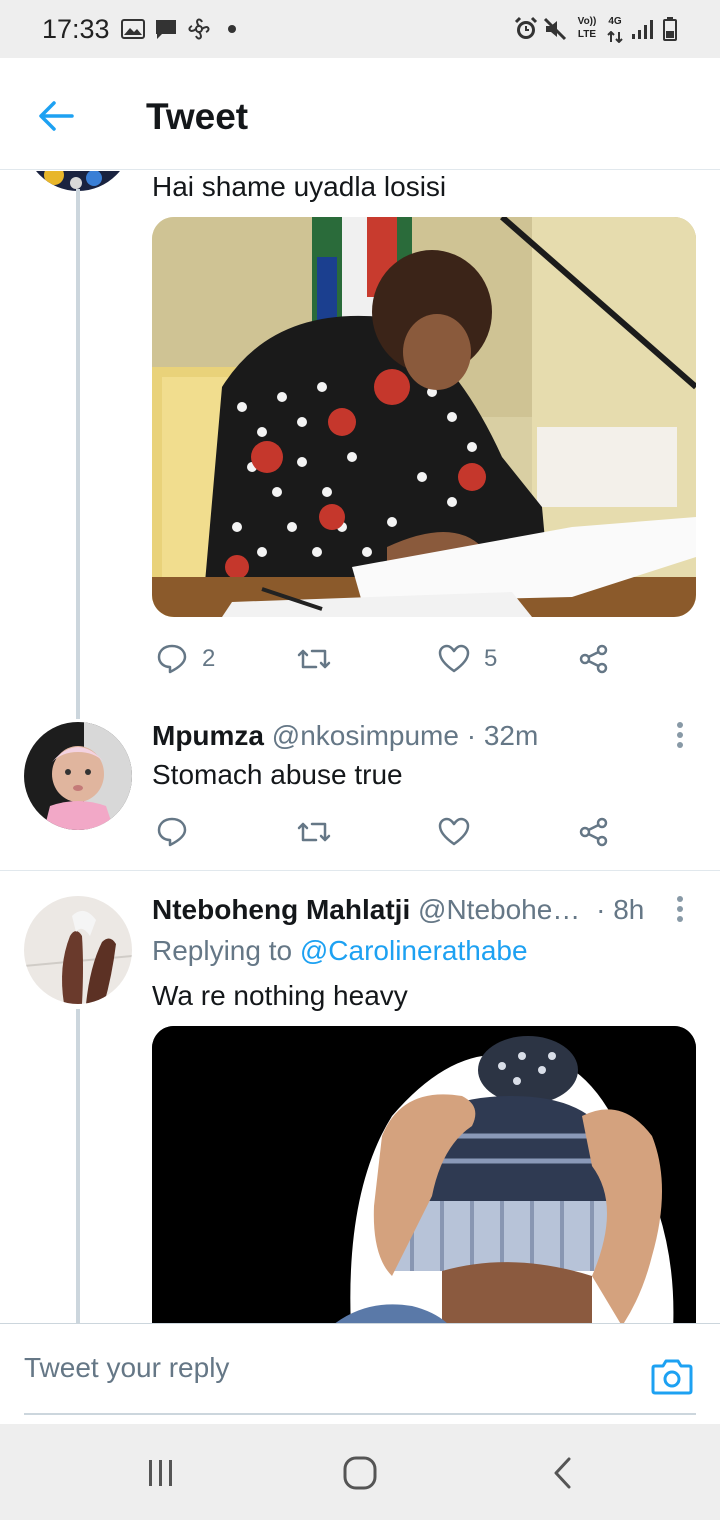 The image size is (720, 1520). What do you see at coordinates (199, 29) in the screenshot?
I see `pinwheel-icon` at bounding box center [199, 29].